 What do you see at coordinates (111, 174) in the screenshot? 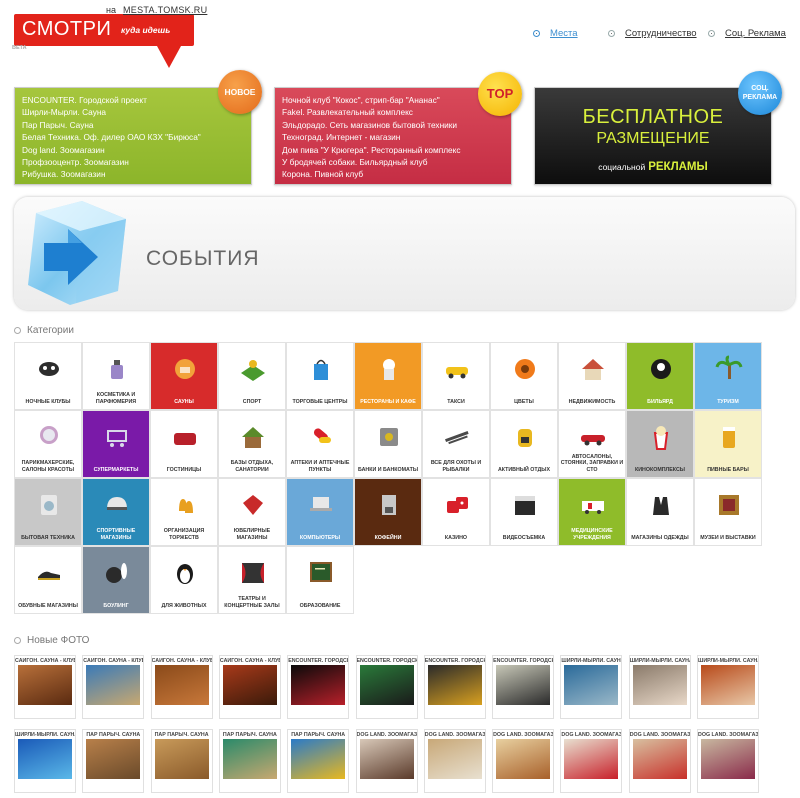
I see `promo-new-item: Рибушка. Зоомагазин` at bounding box center [111, 174].